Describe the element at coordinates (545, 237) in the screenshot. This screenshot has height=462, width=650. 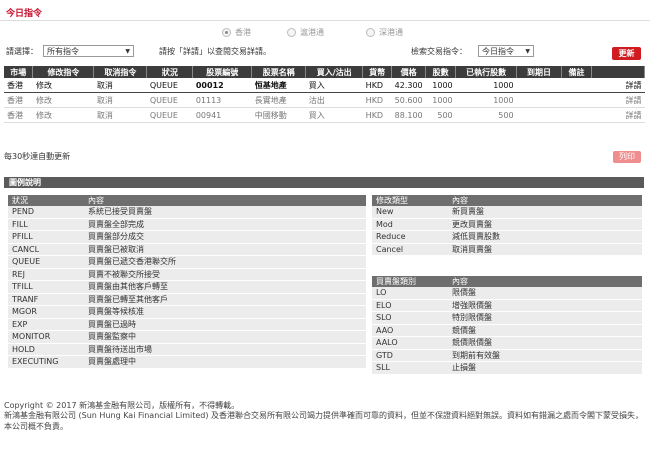
I see `legend-desc: 減低買賣股數` at that location.